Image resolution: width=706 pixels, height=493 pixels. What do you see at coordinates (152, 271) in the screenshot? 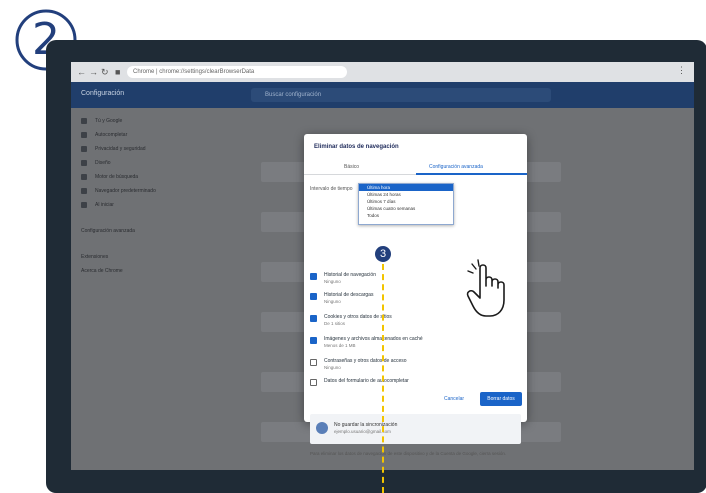
I see `sidebar-item: Acerca de Chrome` at bounding box center [152, 271].